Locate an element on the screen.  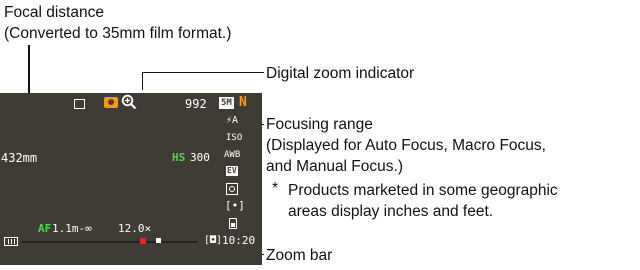
focal-distance-note: (Converted to 35mm film format.) is located at coordinates (118, 33).